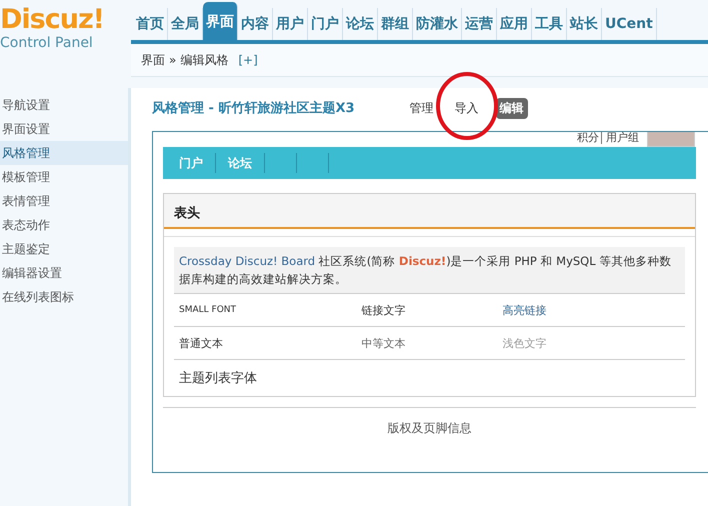 This screenshot has height=506, width=708. I want to click on intro-link: Crossday Discuz! Board, so click(247, 261).